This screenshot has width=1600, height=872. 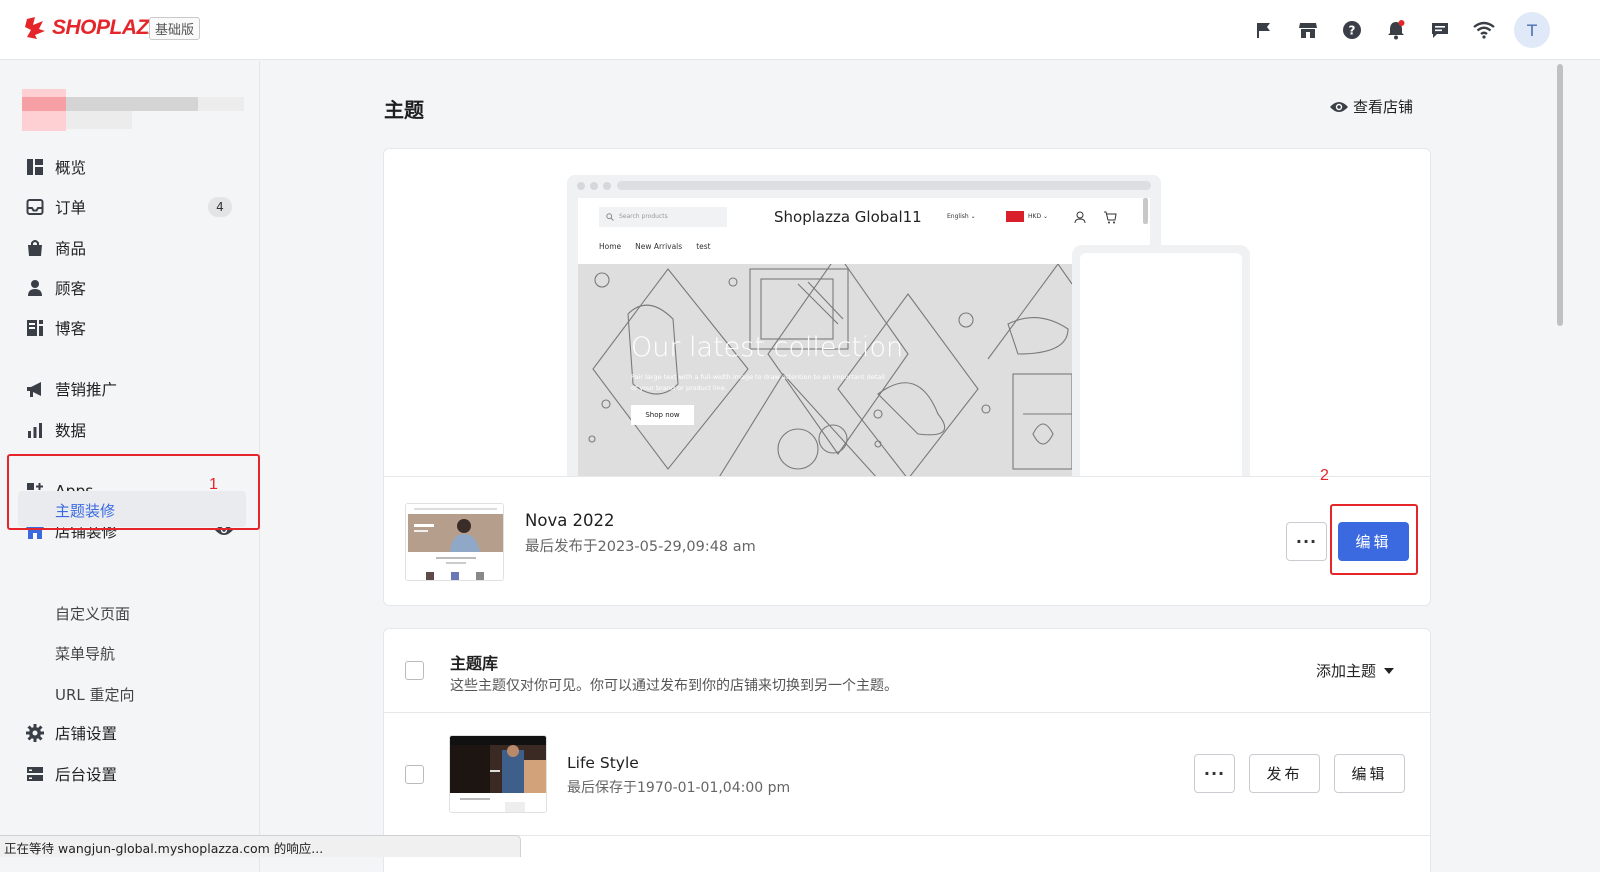 I want to click on help-icon: ?, so click(x=1352, y=30).